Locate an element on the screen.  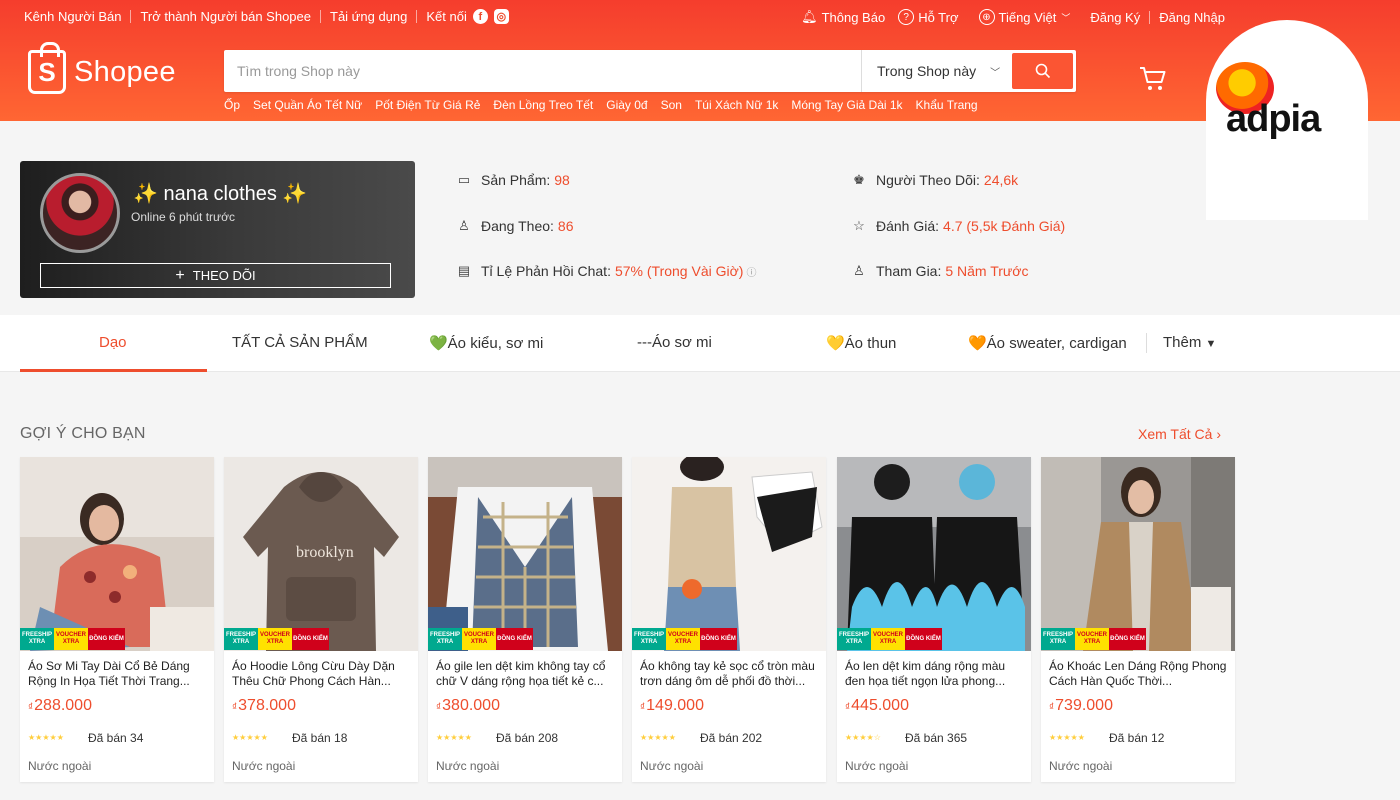
view-all-label: Xem Tất Cả is located at coordinates (1175, 434).